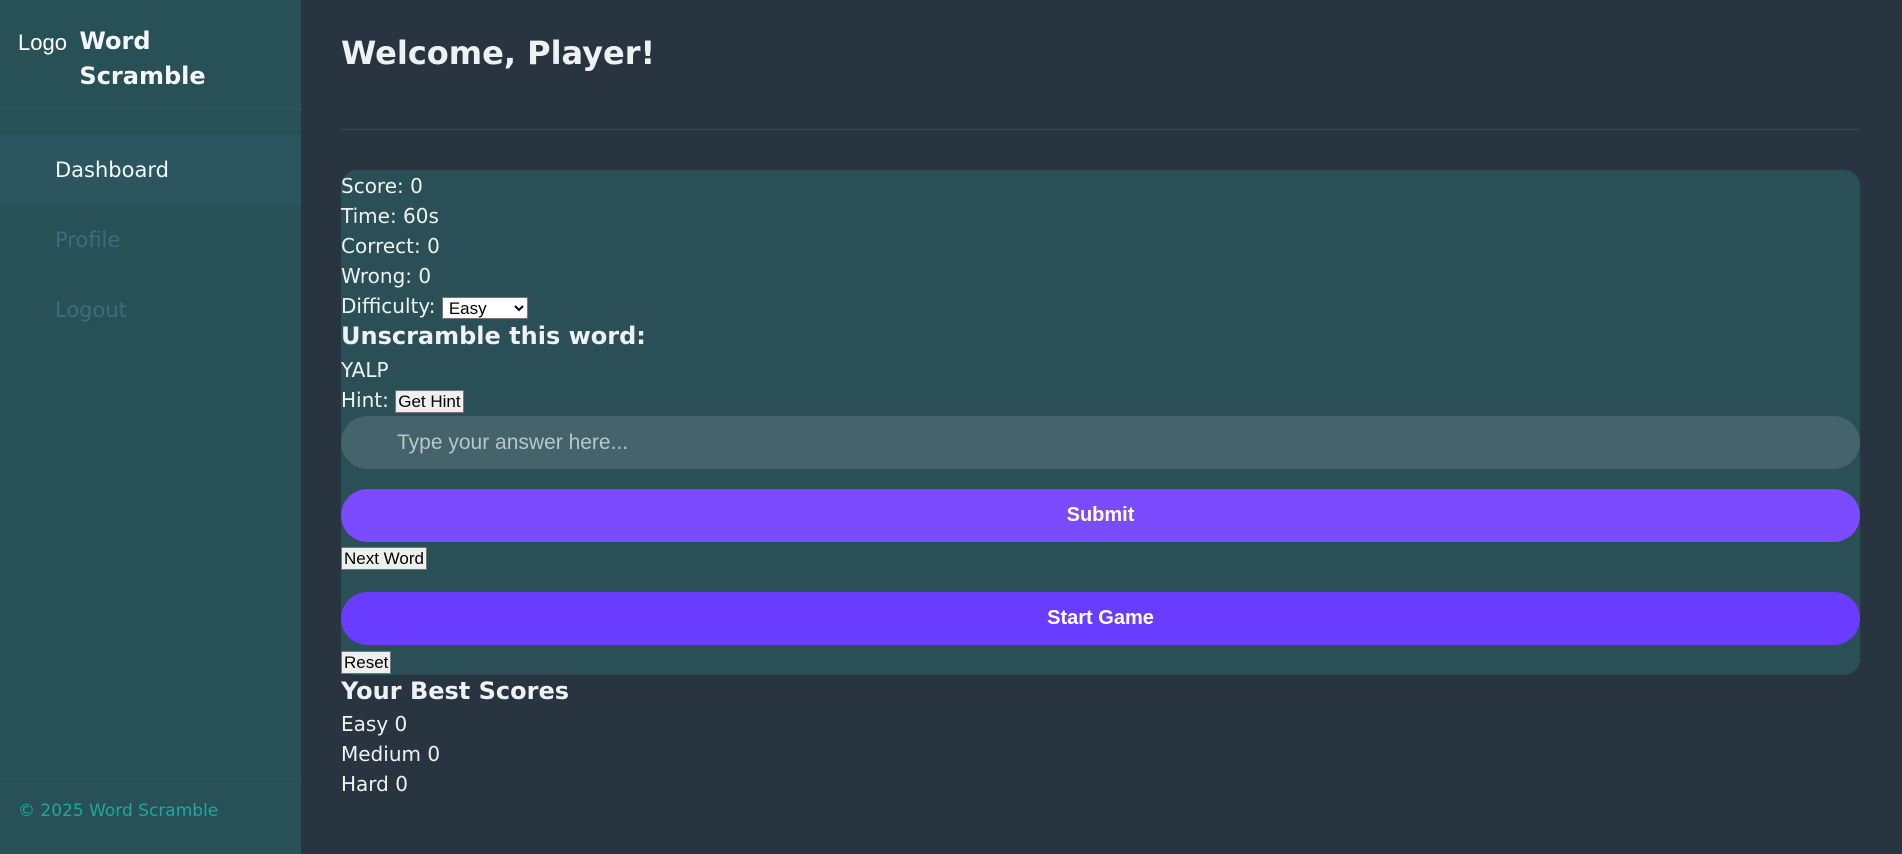 This screenshot has height=854, width=1902. What do you see at coordinates (384, 558) in the screenshot?
I see `next-word-button: Next Word` at bounding box center [384, 558].